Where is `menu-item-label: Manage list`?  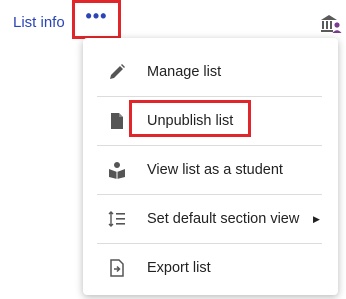
menu-item-label: Manage list is located at coordinates (184, 72).